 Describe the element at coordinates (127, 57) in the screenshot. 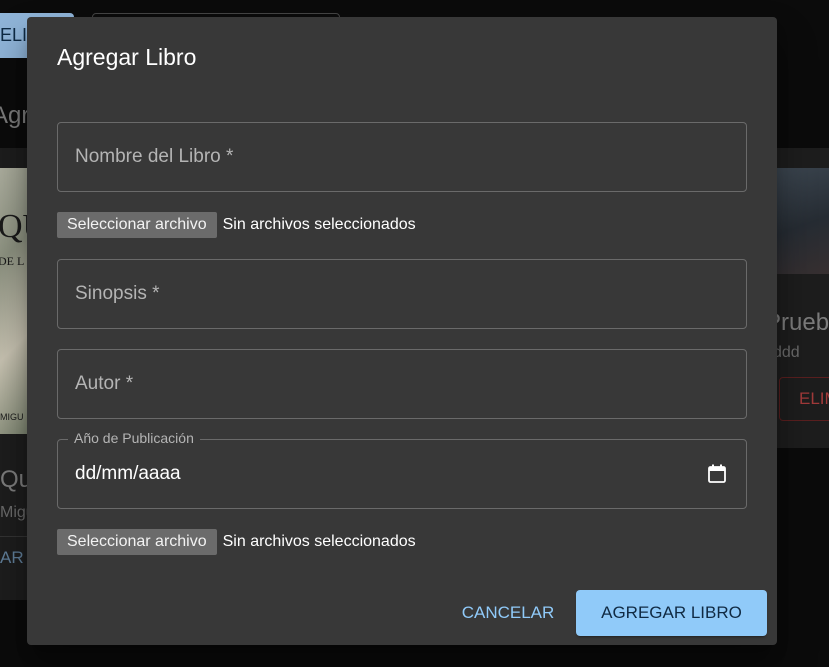

I see `dialog-title: Agregar Libro` at that location.